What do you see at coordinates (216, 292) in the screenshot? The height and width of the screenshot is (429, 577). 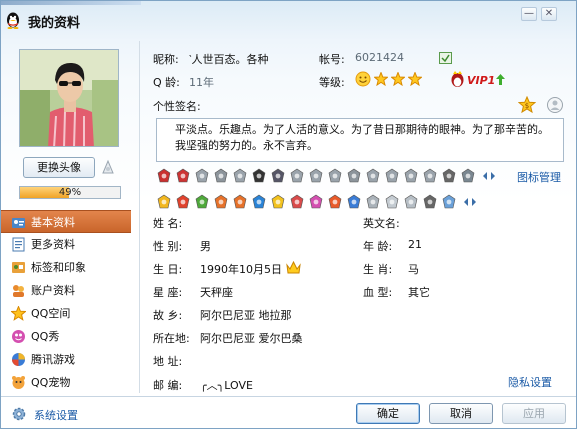 I see `field-constellation-value: 天秤座` at bounding box center [216, 292].